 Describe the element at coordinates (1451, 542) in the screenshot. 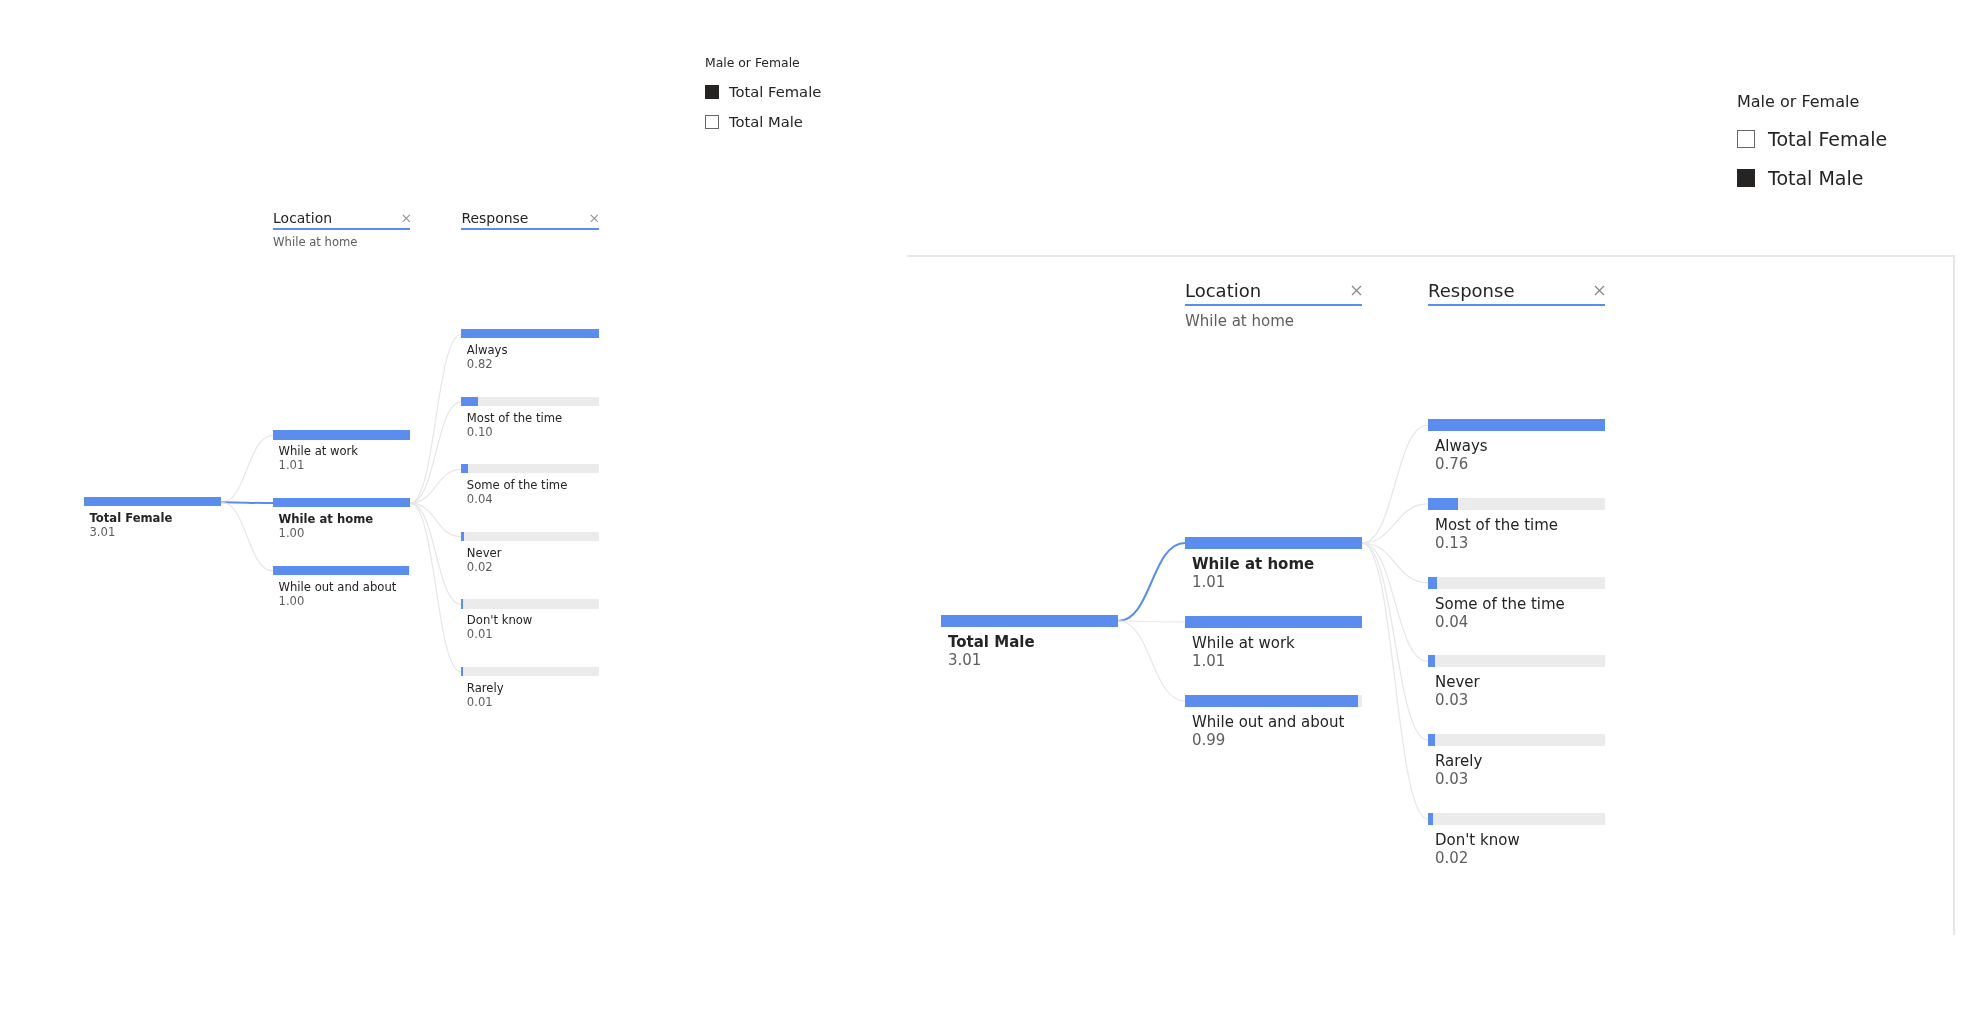

I see `node-value: 0.13` at that location.